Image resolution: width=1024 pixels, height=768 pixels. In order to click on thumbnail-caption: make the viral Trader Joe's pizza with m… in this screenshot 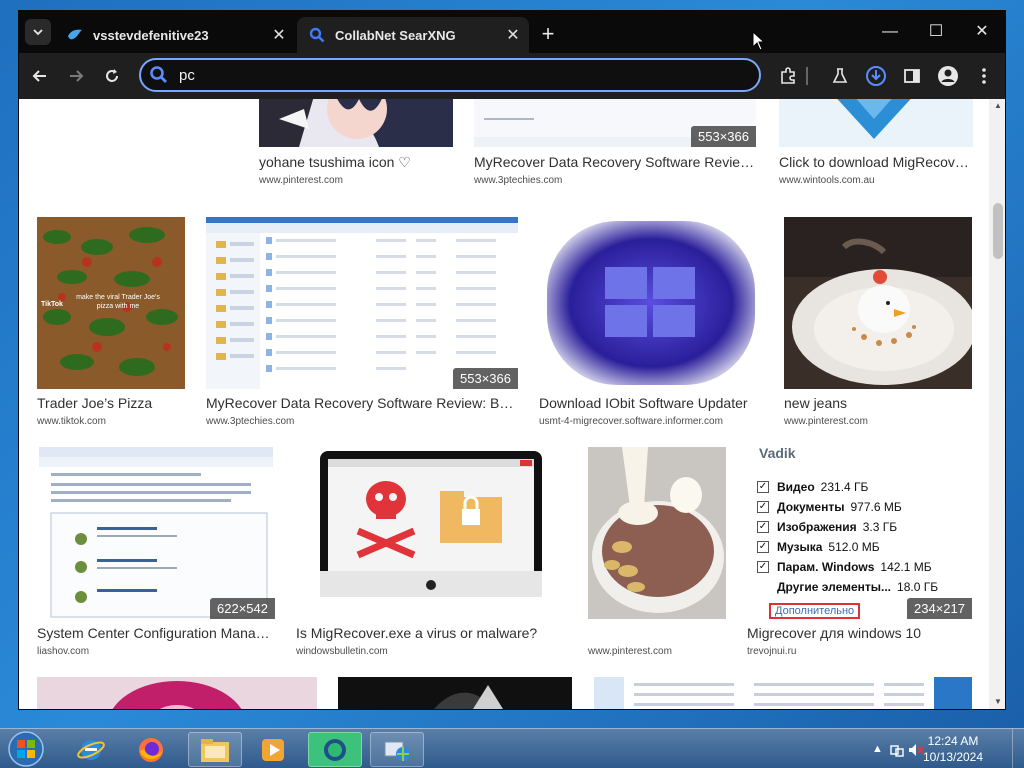, I will do `click(118, 302)`.